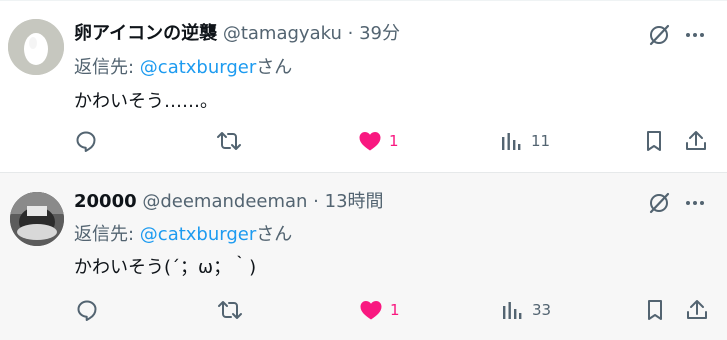  I want to click on display-name: 20000, so click(105, 201).